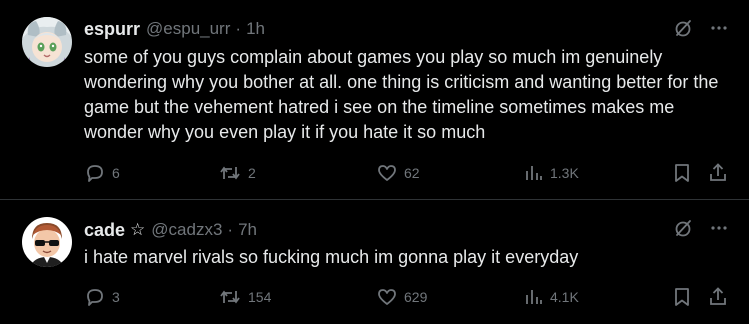  I want to click on like-button: 62, so click(398, 173).